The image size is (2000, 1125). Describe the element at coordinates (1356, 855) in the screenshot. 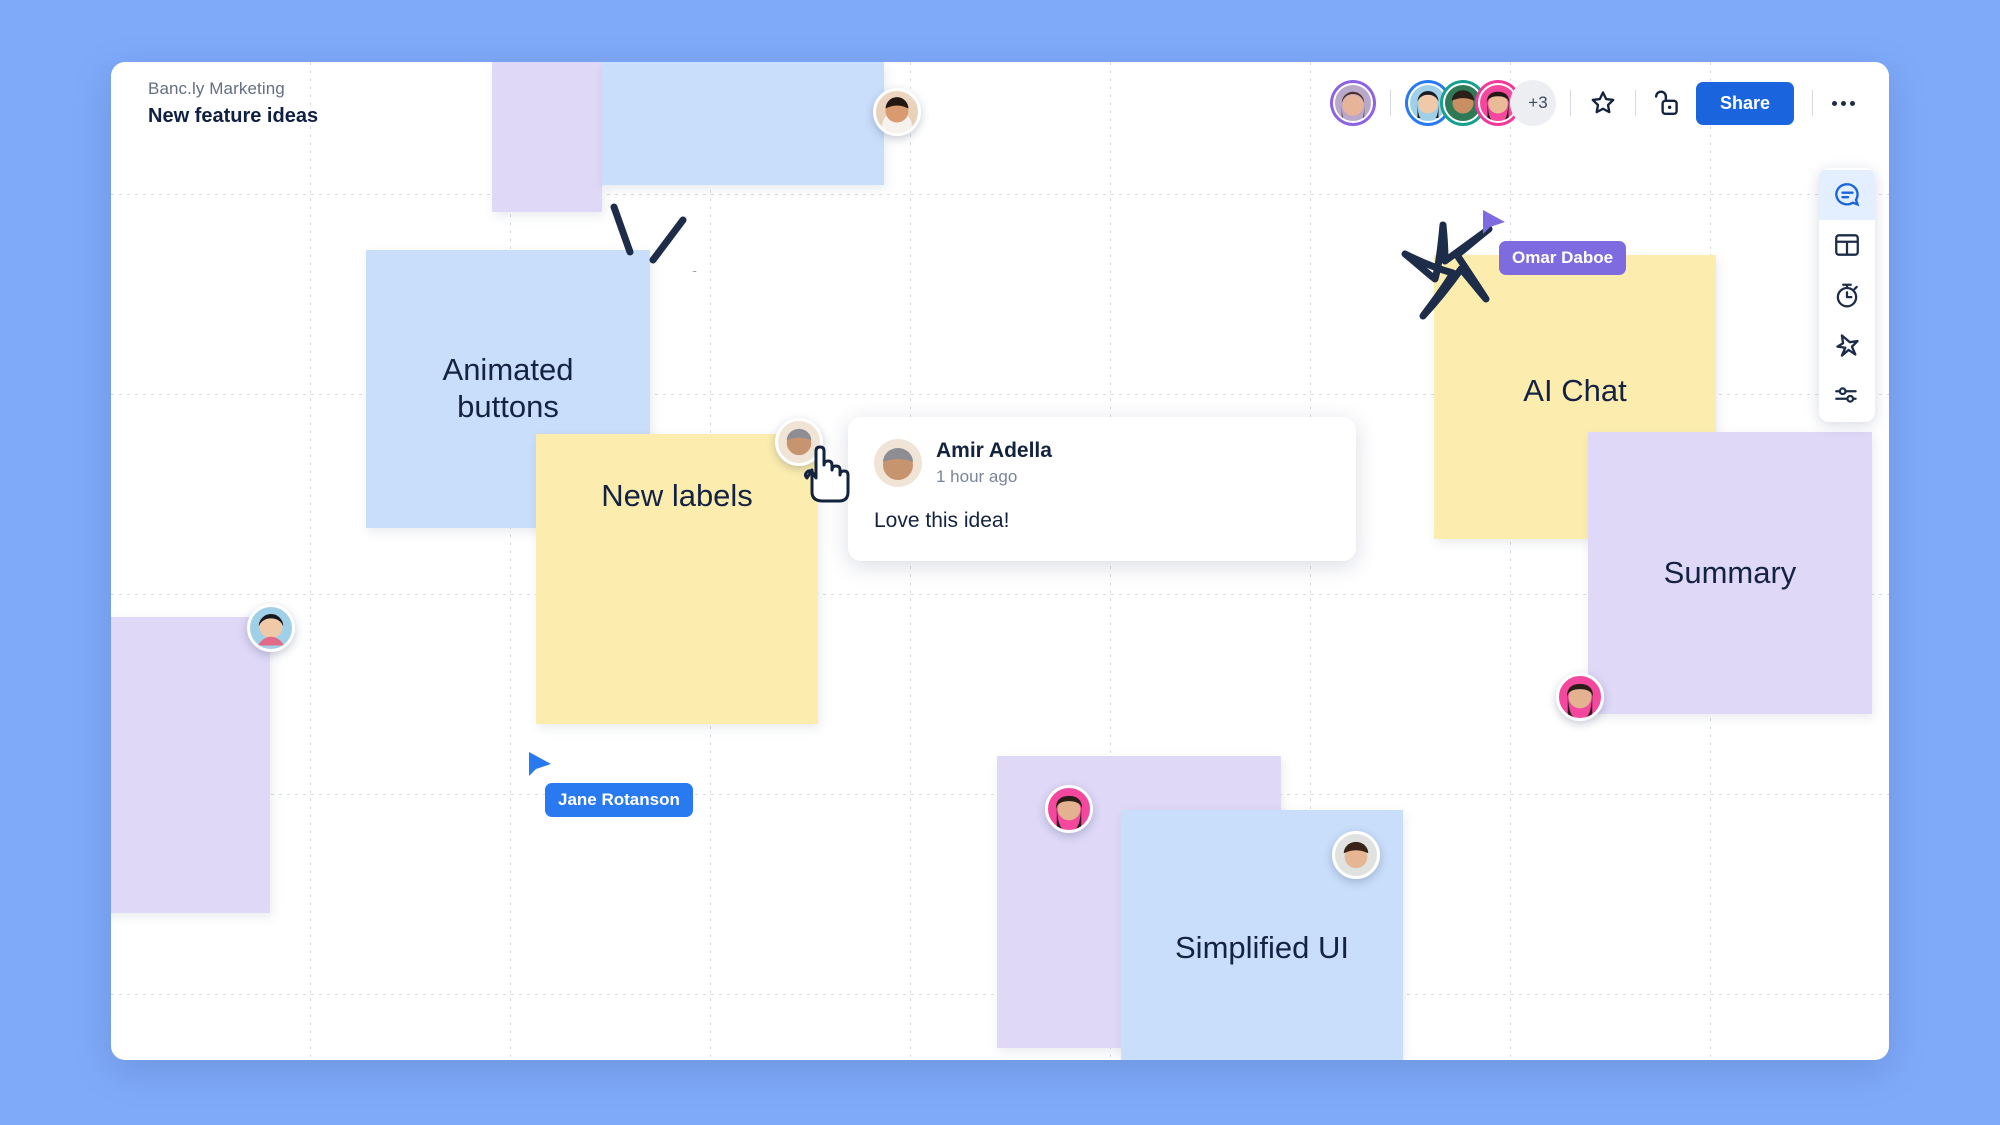

I see `board-avatar-simplified` at that location.